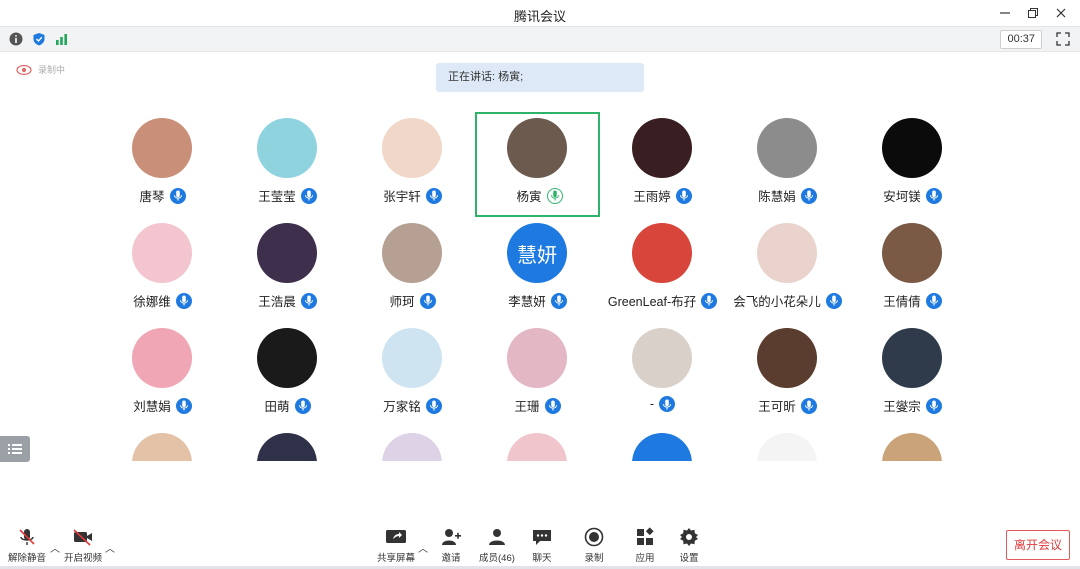 This screenshot has width=1080, height=569. Describe the element at coordinates (396, 558) in the screenshot. I see `share-screen-label: 共享屏幕` at that location.